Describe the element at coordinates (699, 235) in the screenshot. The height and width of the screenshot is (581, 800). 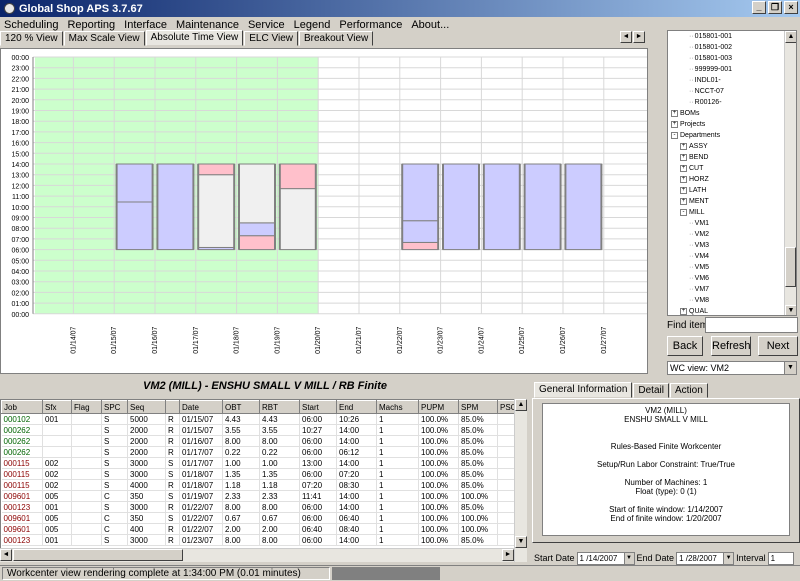
I see `tree-item: ··VM2` at that location.